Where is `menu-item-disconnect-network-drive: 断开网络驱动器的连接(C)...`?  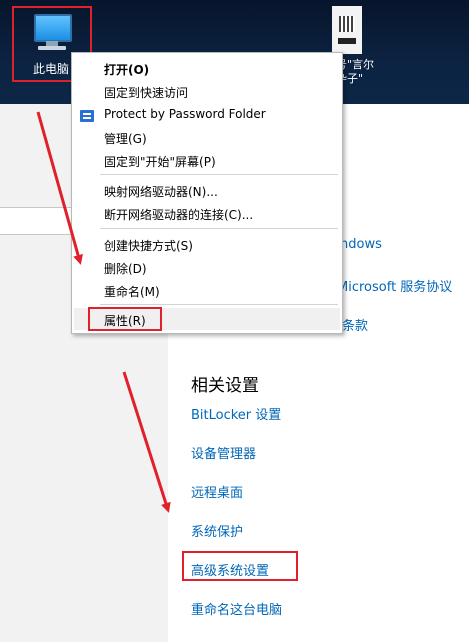 menu-item-disconnect-network-drive: 断开网络驱动器的连接(C)... is located at coordinates (178, 214).